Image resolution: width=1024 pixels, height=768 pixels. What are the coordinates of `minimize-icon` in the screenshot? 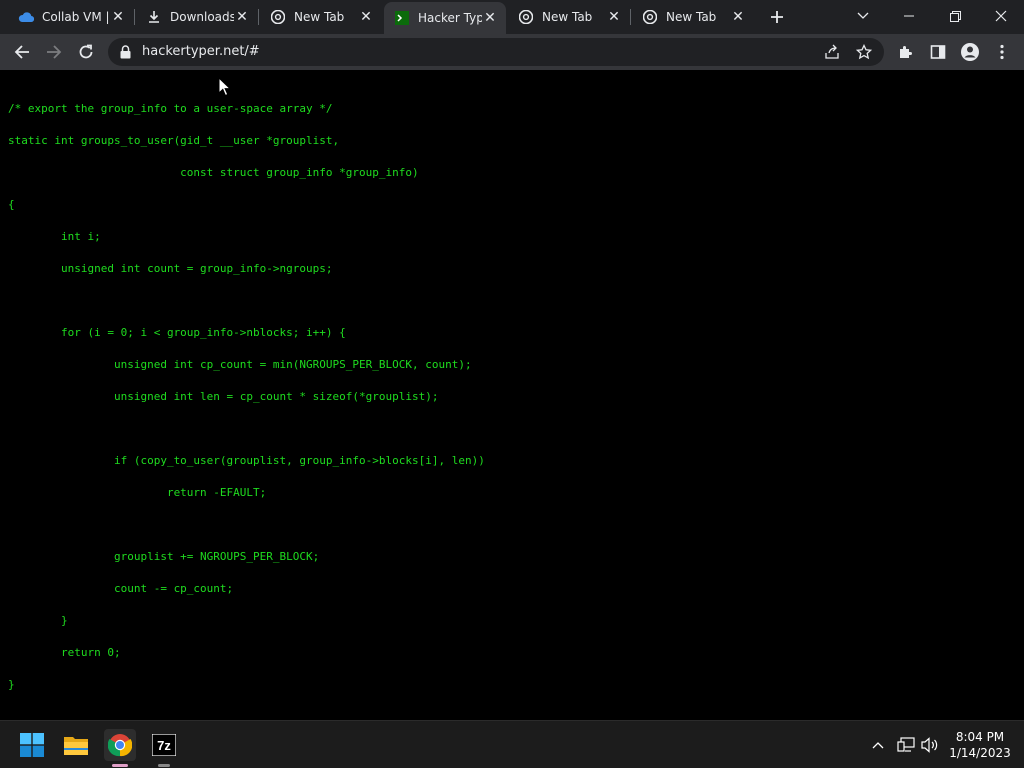 It's located at (909, 16).